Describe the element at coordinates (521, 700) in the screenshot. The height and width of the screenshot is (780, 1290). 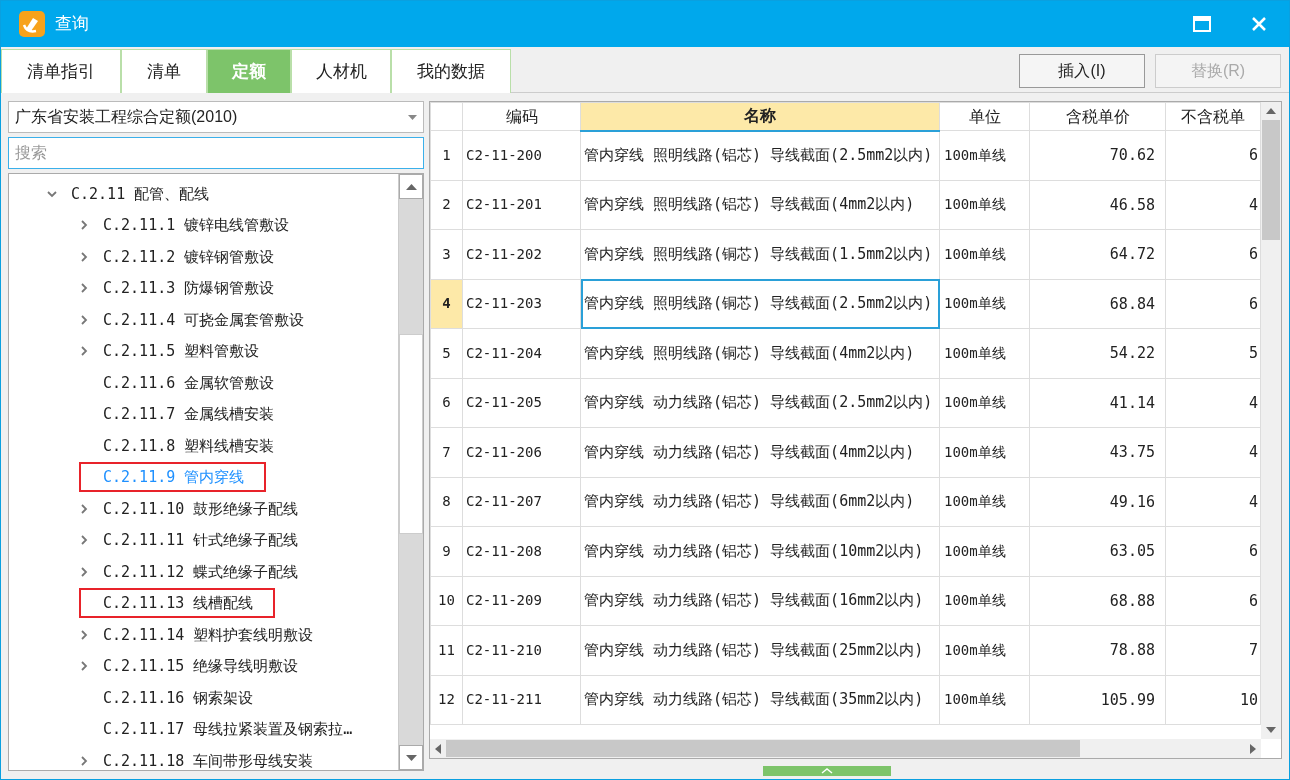
I see `table-cell: C2-11-211` at that location.